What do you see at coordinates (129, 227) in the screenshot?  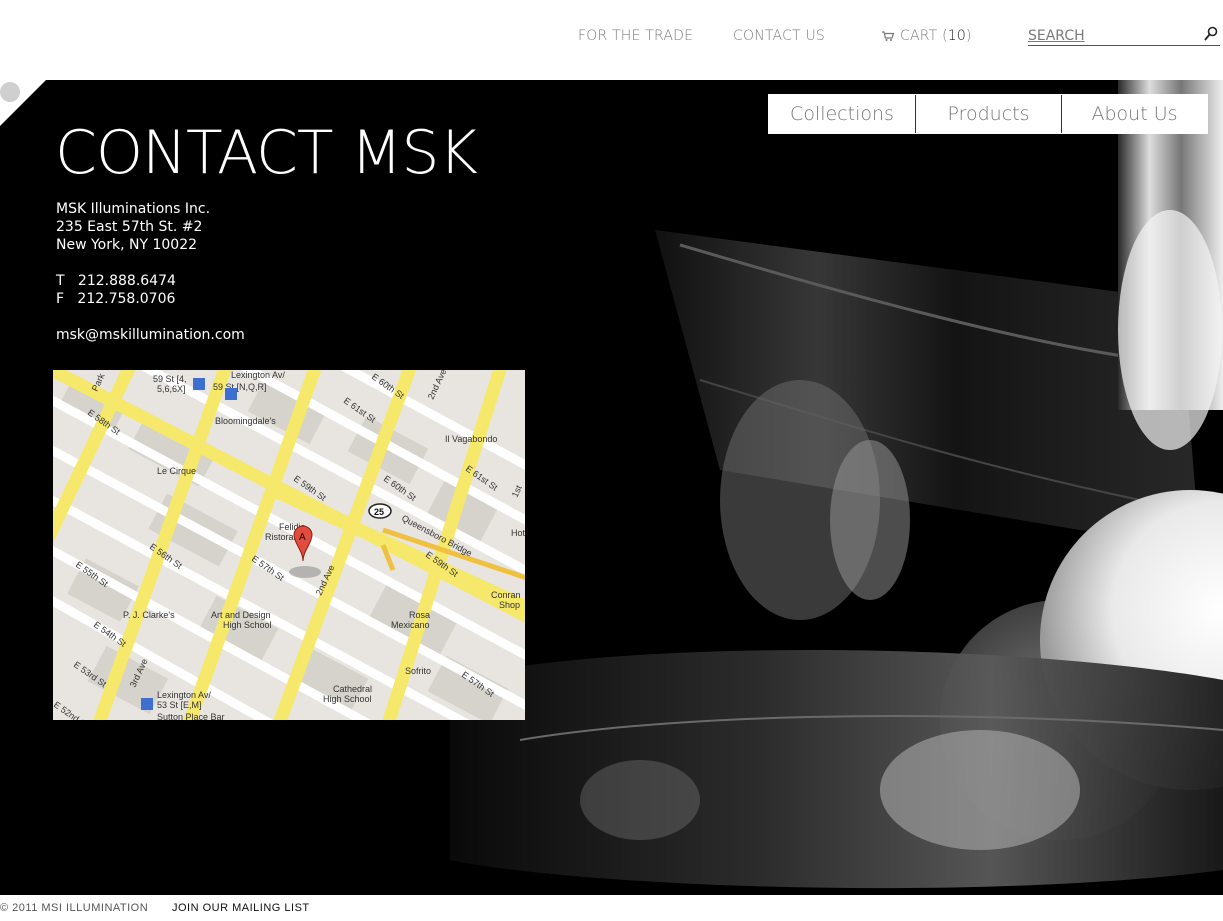 I see `address-line-1: 235 East 57th St. #2` at bounding box center [129, 227].